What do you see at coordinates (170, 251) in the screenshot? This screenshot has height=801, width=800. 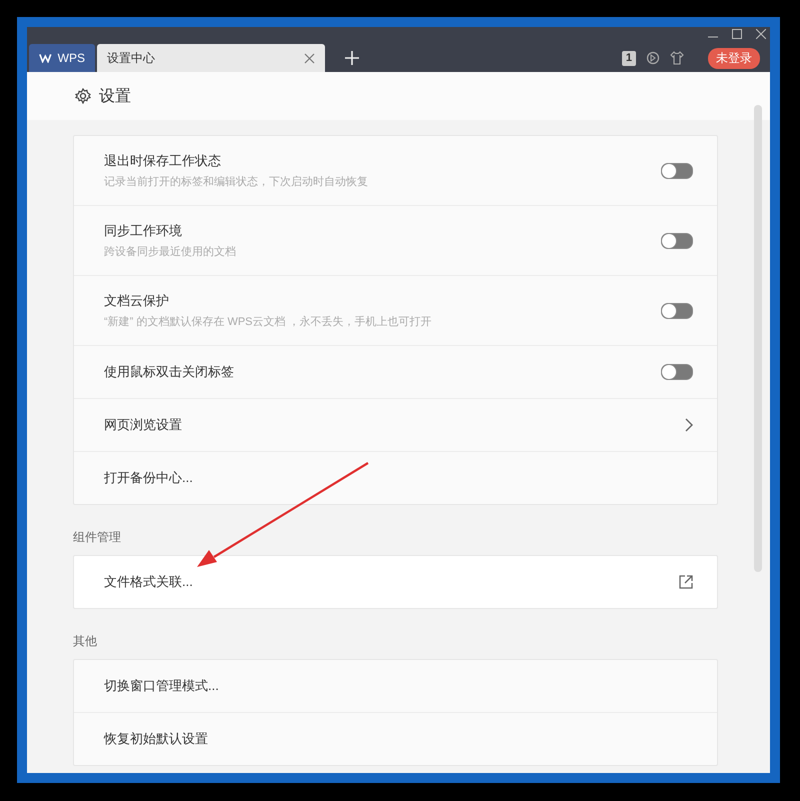 I see `setting-description: 跨设备同步最近使用的文档` at bounding box center [170, 251].